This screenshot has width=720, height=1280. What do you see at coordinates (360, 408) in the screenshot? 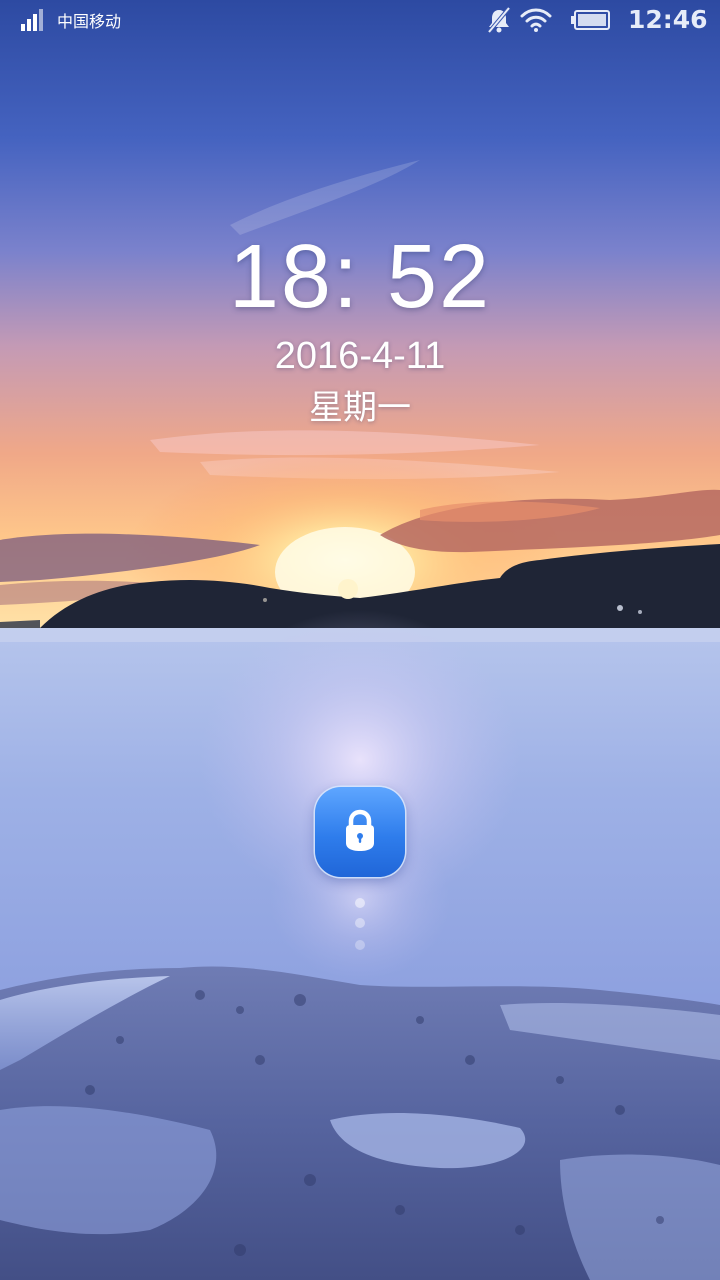
I see `lockscreen-weekday: 星期一` at bounding box center [360, 408].